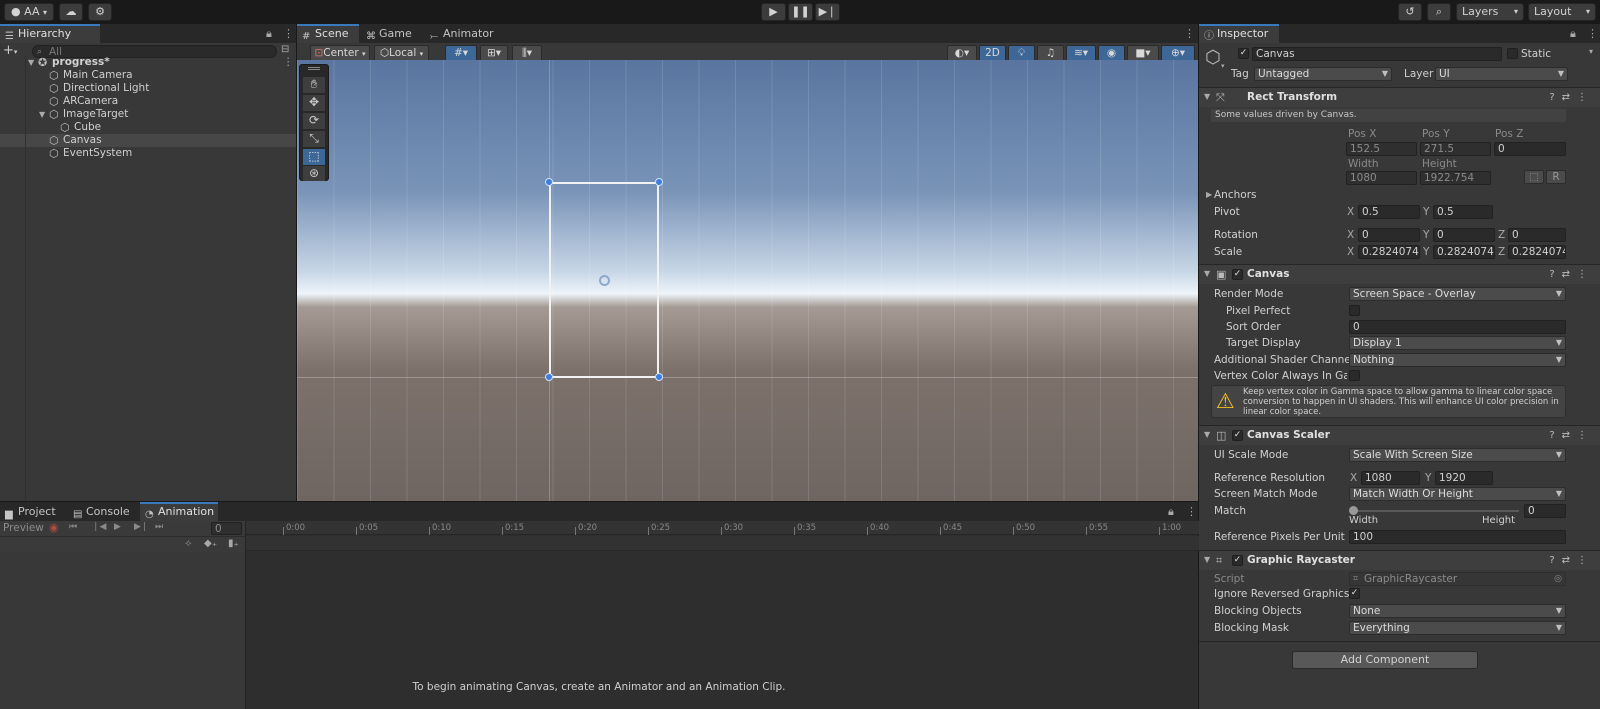  I want to click on prev-keyframe-icon: ❘◀, so click(99, 527).